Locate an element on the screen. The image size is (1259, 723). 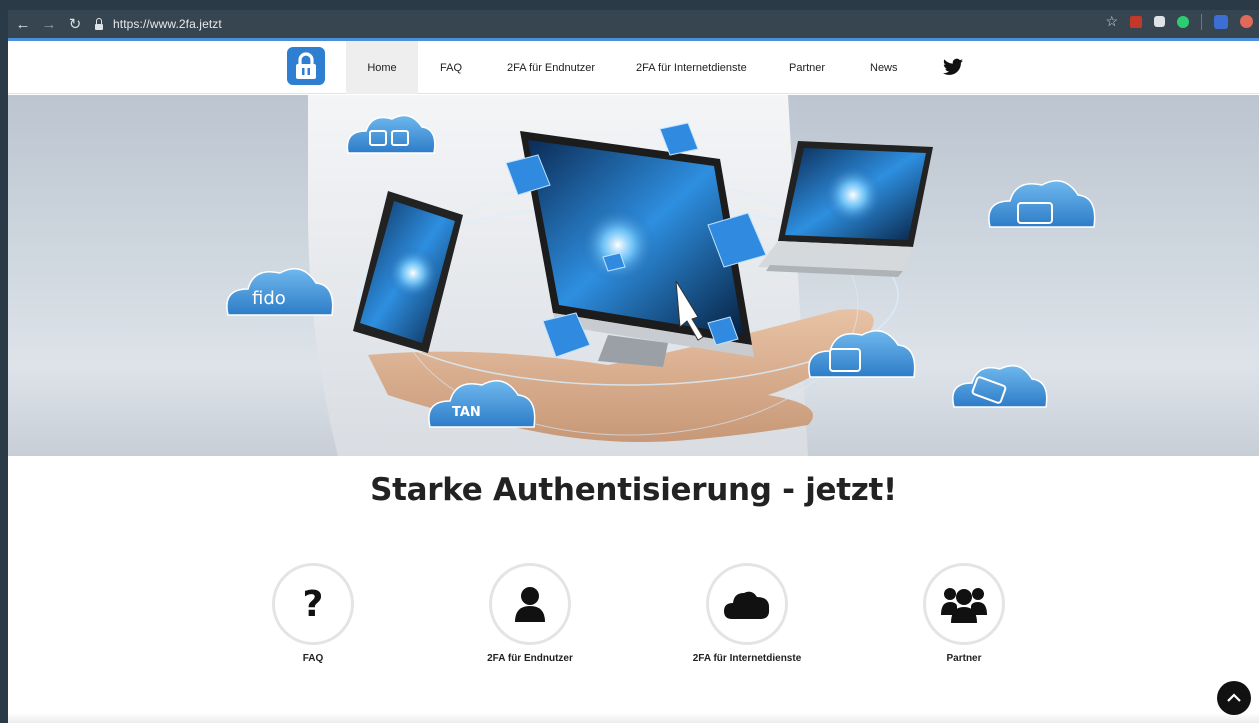
feature-label: 2FA für Endnutzer is located at coordinates (530, 658).